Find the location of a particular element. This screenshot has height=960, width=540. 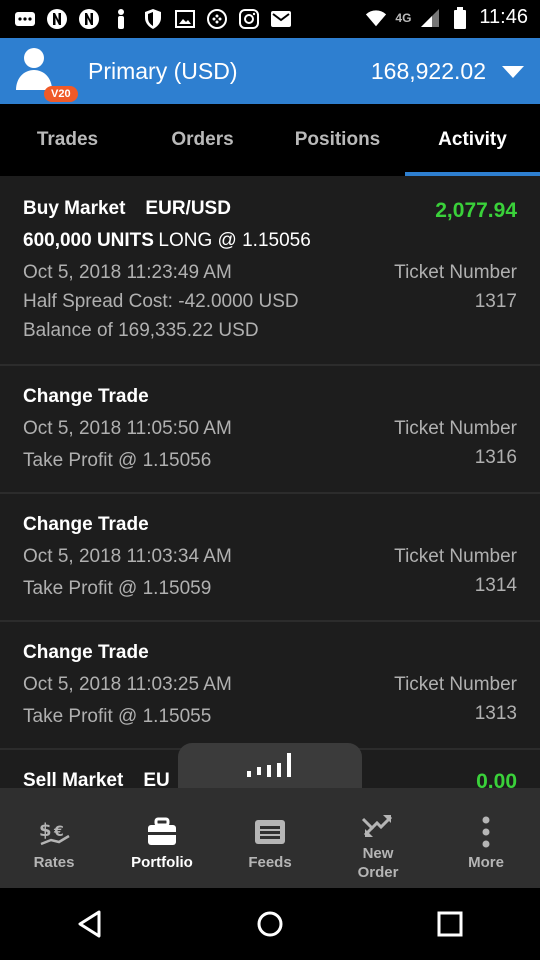

take-profit: Take Profit @ 1.15056 is located at coordinates (117, 460).